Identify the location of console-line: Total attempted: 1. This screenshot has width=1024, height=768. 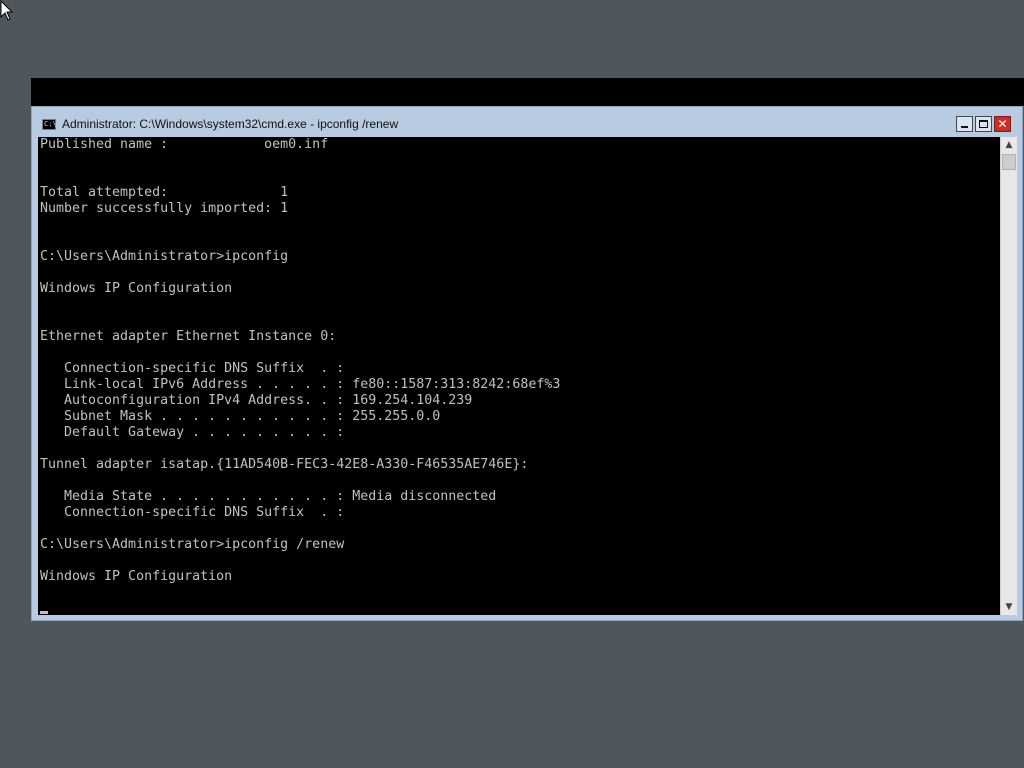
(164, 192).